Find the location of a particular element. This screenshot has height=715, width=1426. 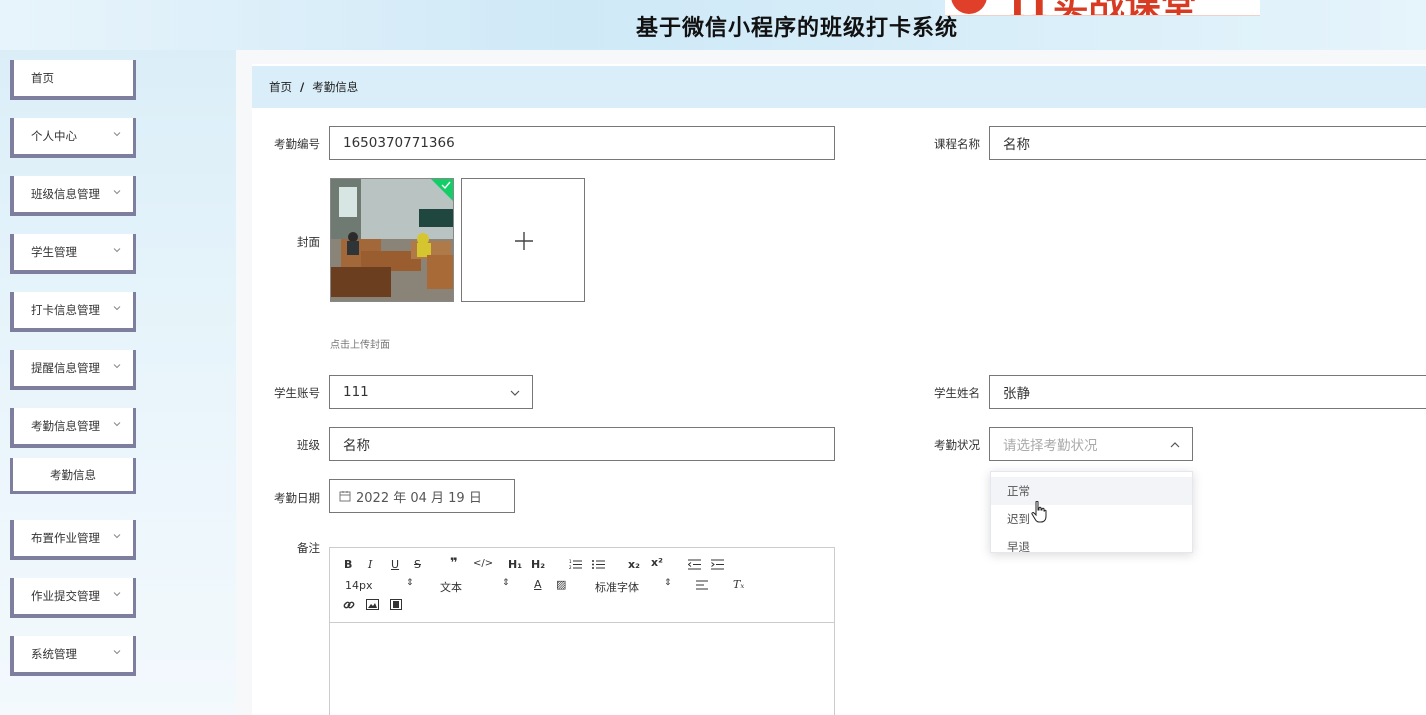

clear-format-icon: Tₓ is located at coordinates (738, 584).